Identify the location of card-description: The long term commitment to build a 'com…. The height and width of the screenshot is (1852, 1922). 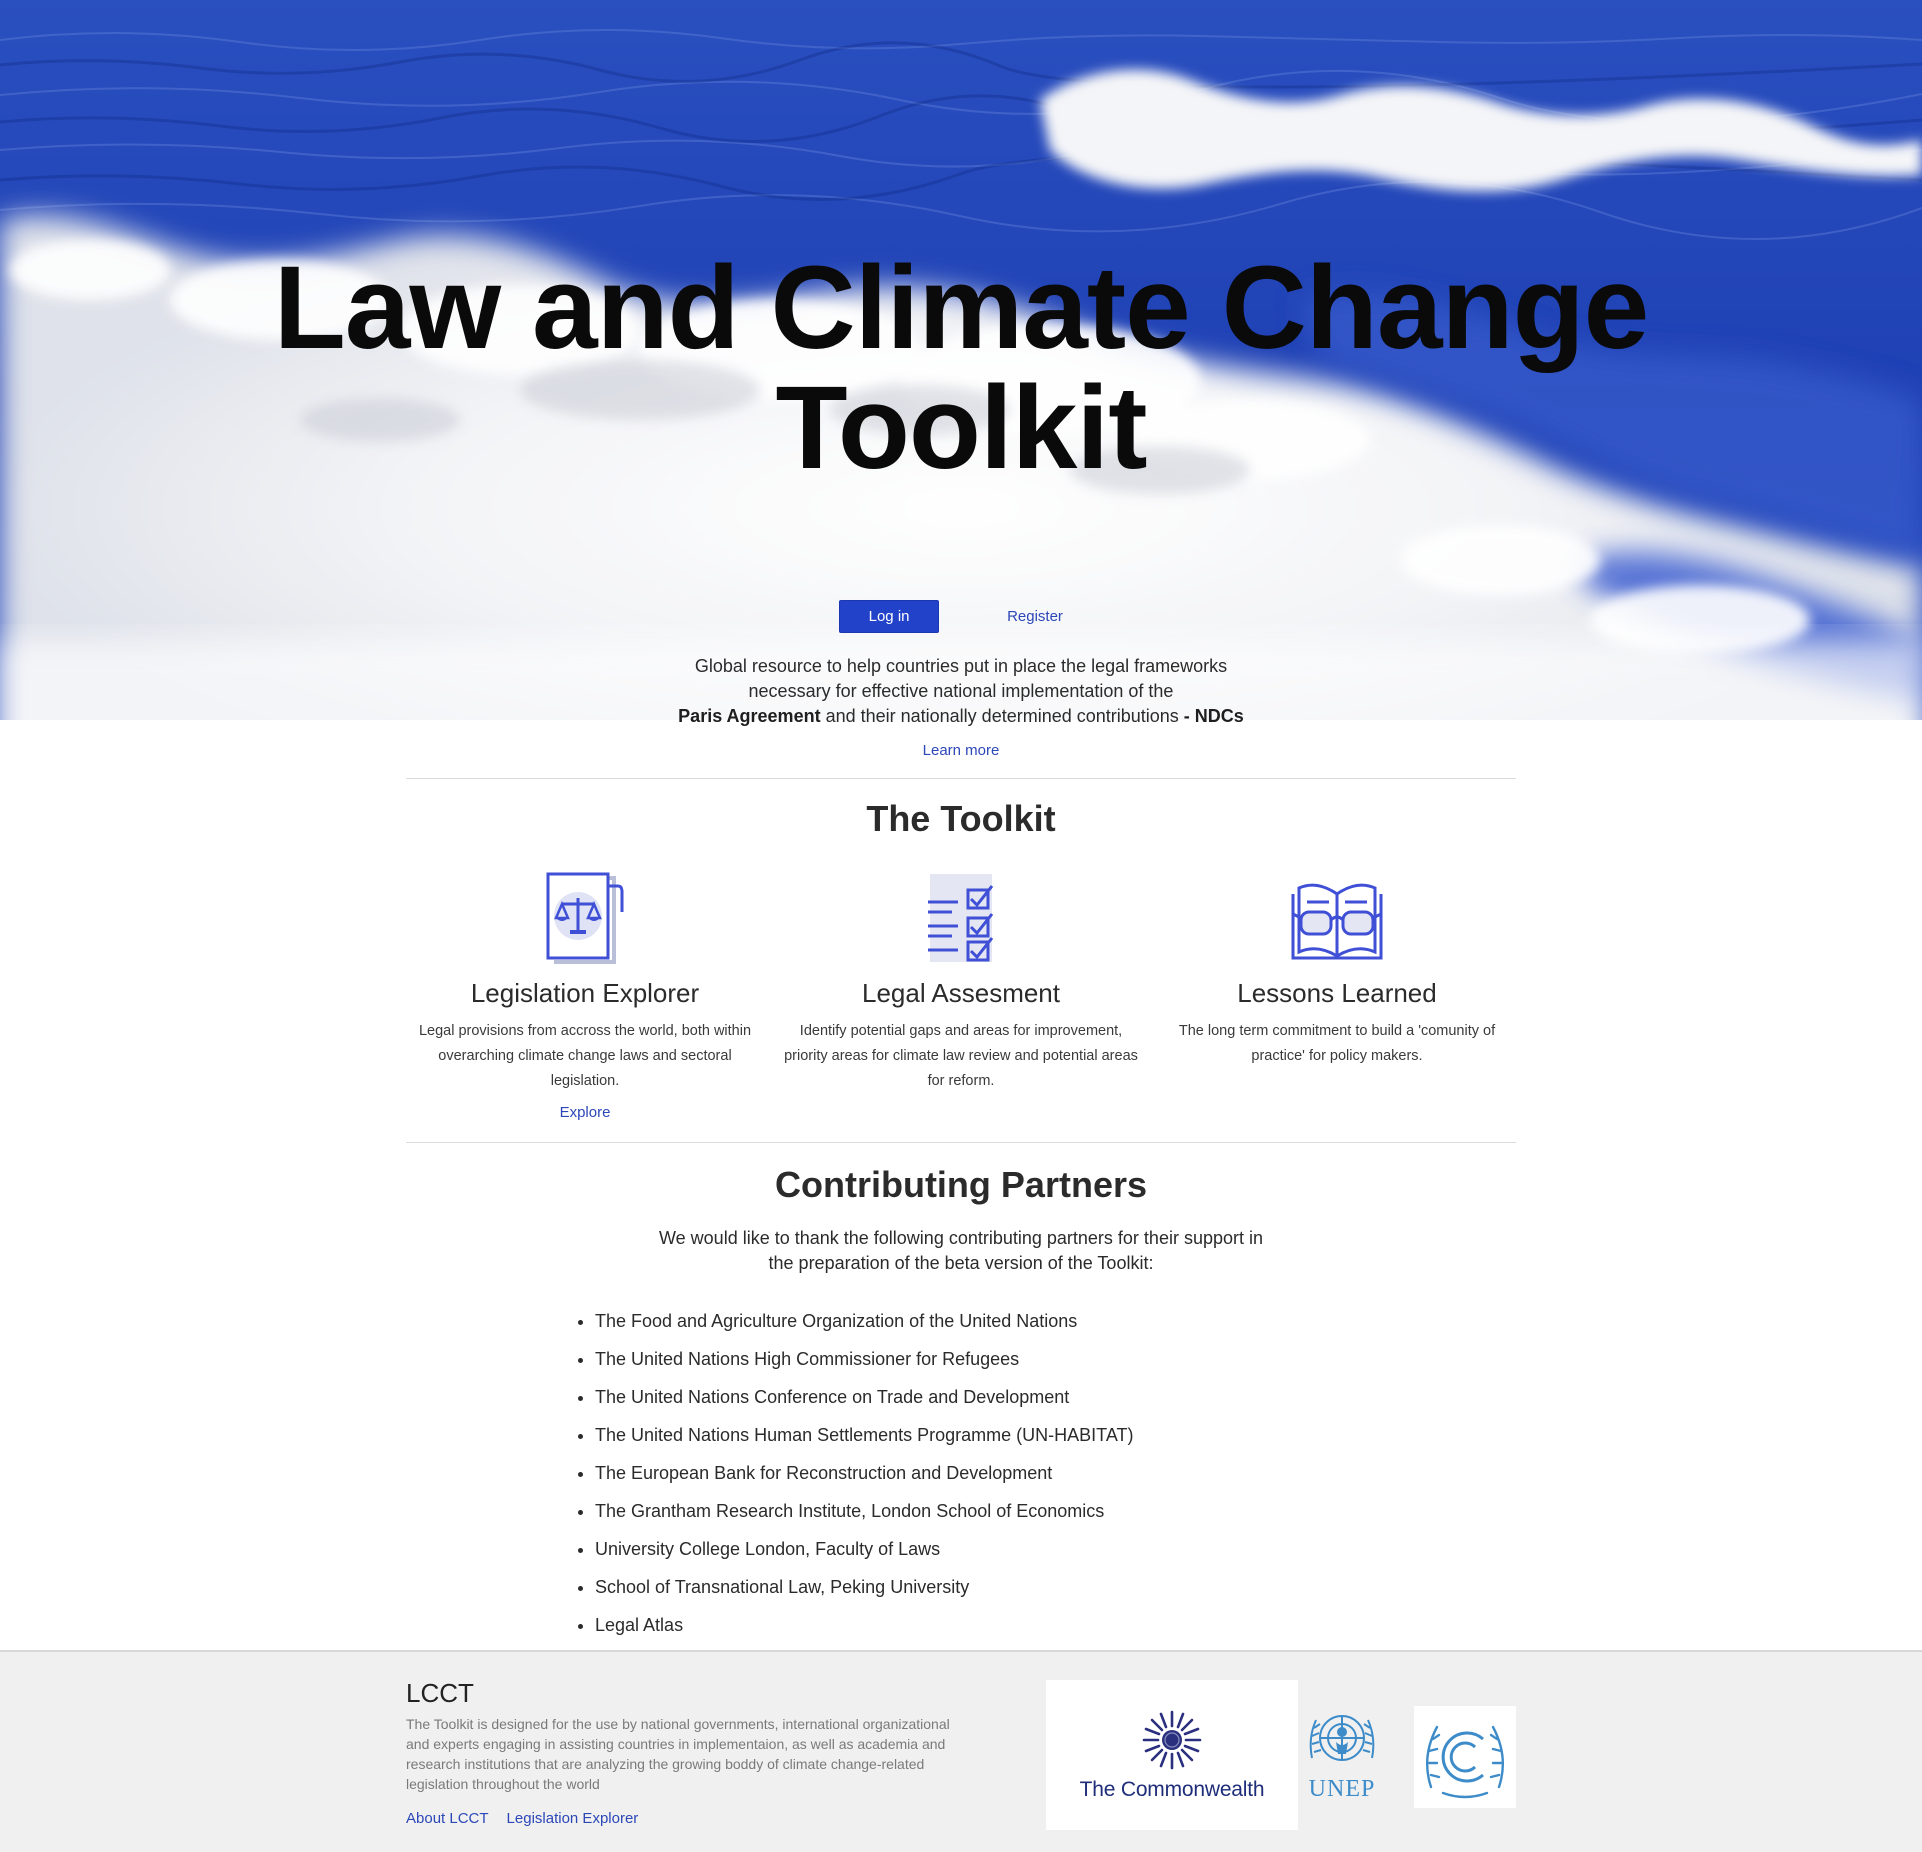
(1337, 1043).